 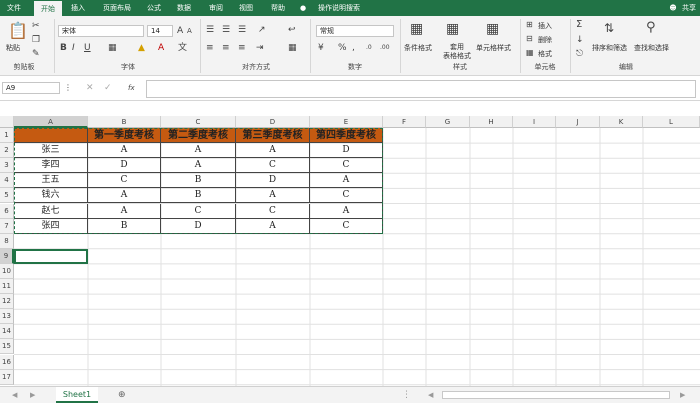 I want to click on hscroll-left-icon: ◀, so click(x=430, y=395).